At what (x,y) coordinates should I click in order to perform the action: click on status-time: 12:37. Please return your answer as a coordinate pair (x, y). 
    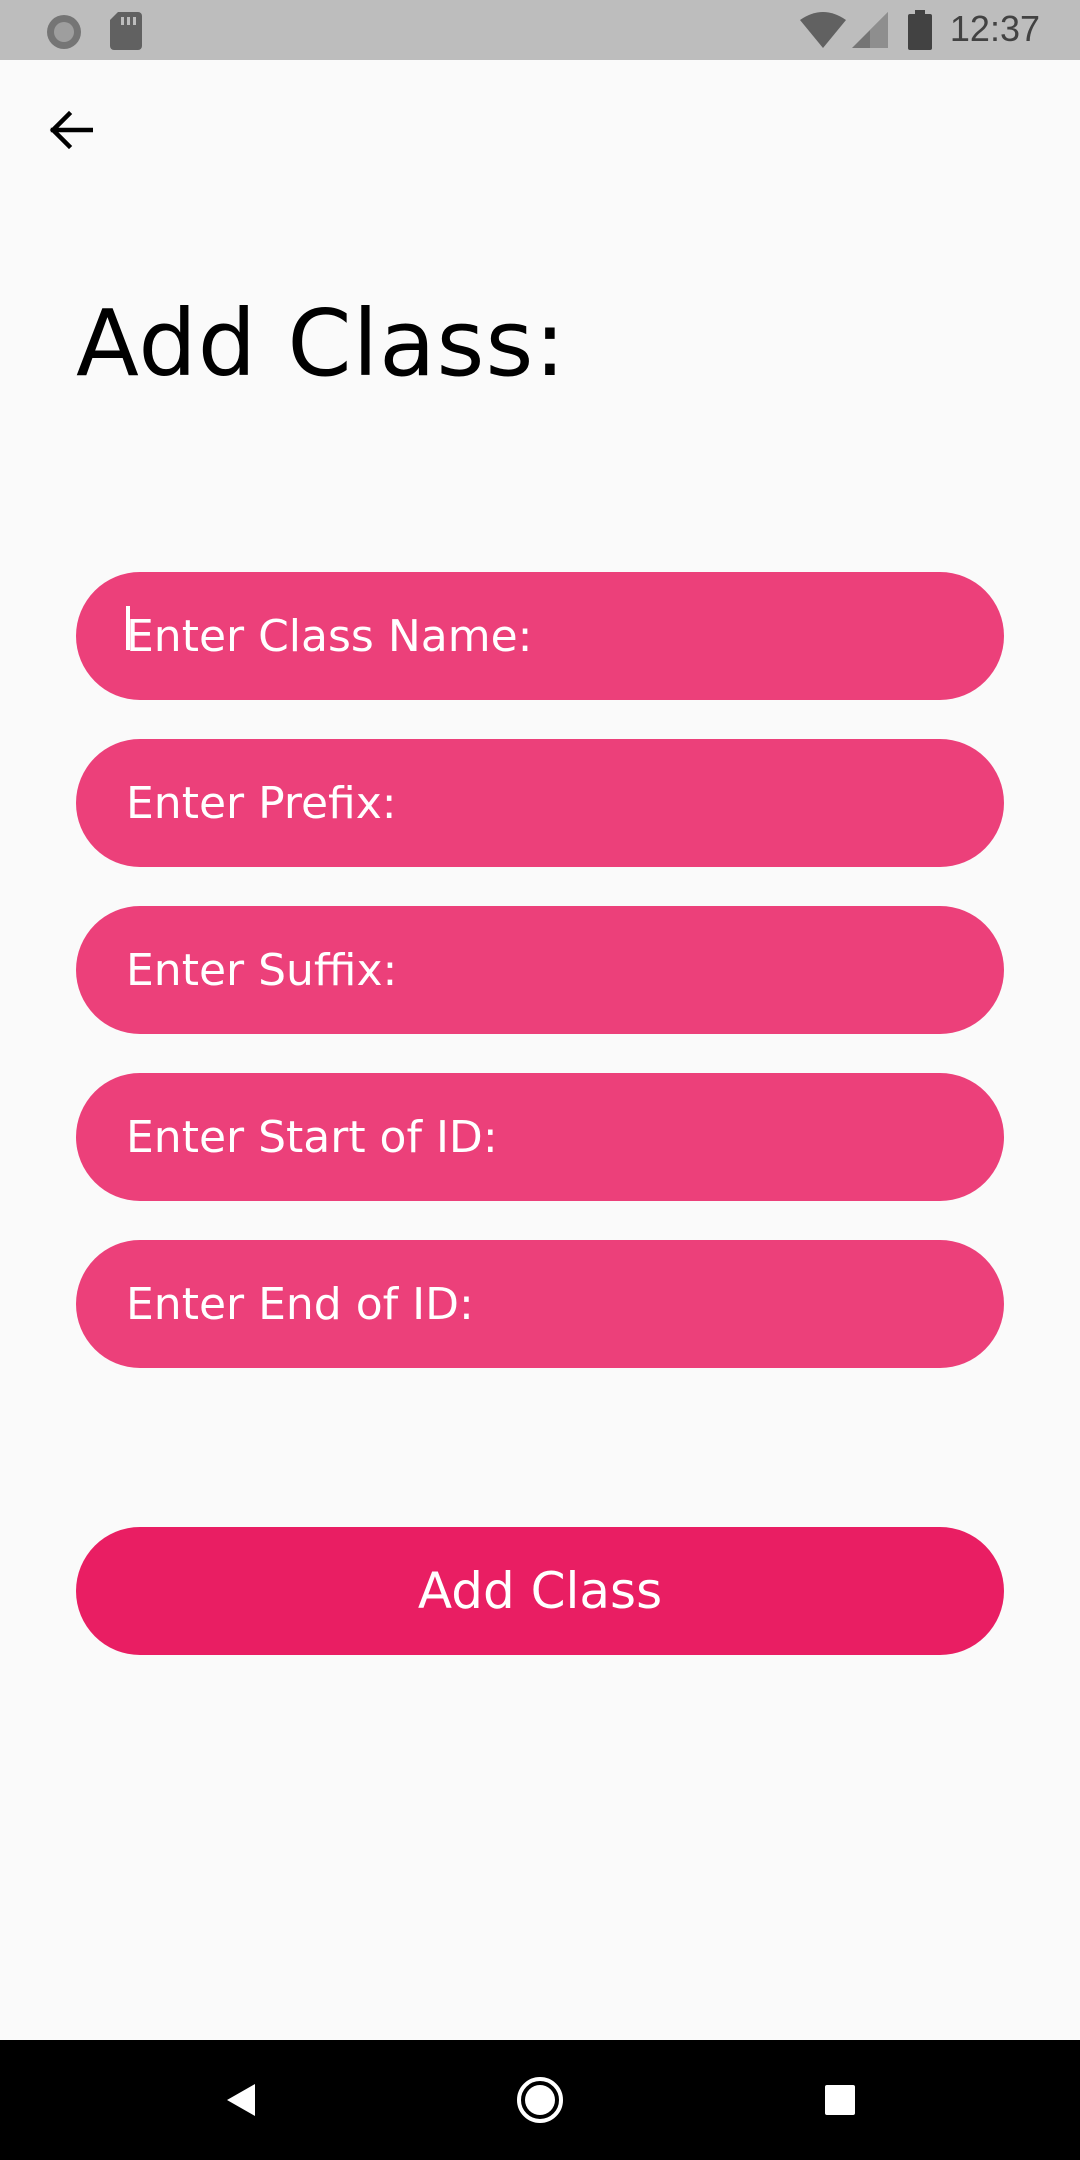
    Looking at the image, I should click on (994, 28).